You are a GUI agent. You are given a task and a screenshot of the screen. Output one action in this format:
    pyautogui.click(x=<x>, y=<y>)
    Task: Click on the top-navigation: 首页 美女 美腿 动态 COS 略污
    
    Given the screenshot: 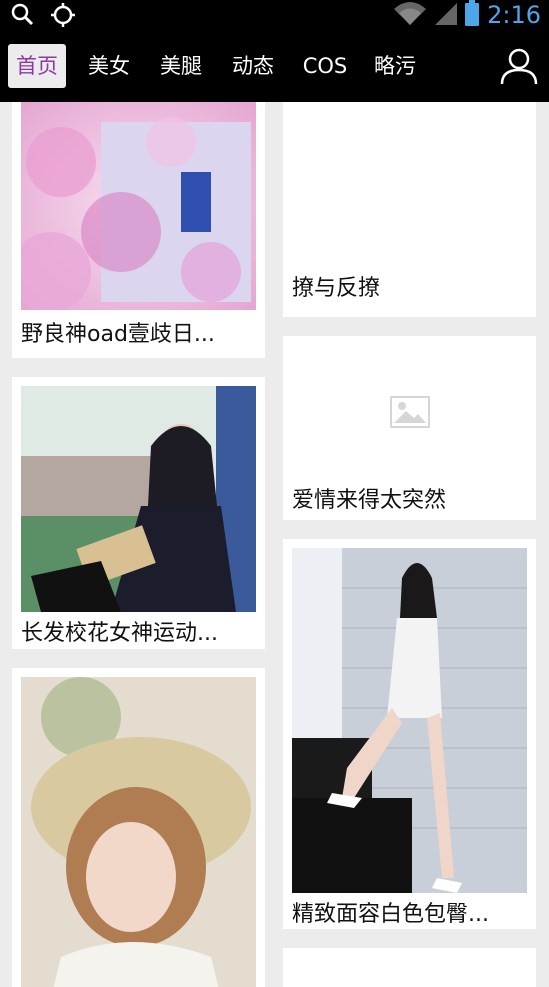 What is the action you would take?
    pyautogui.click(x=274, y=66)
    